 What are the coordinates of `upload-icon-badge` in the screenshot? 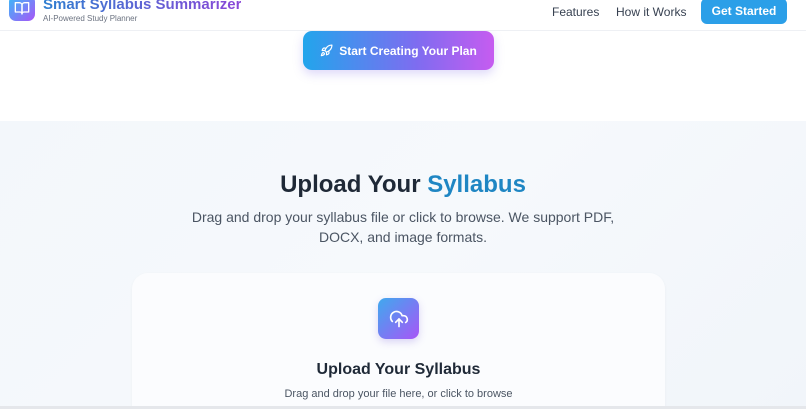 It's located at (398, 318).